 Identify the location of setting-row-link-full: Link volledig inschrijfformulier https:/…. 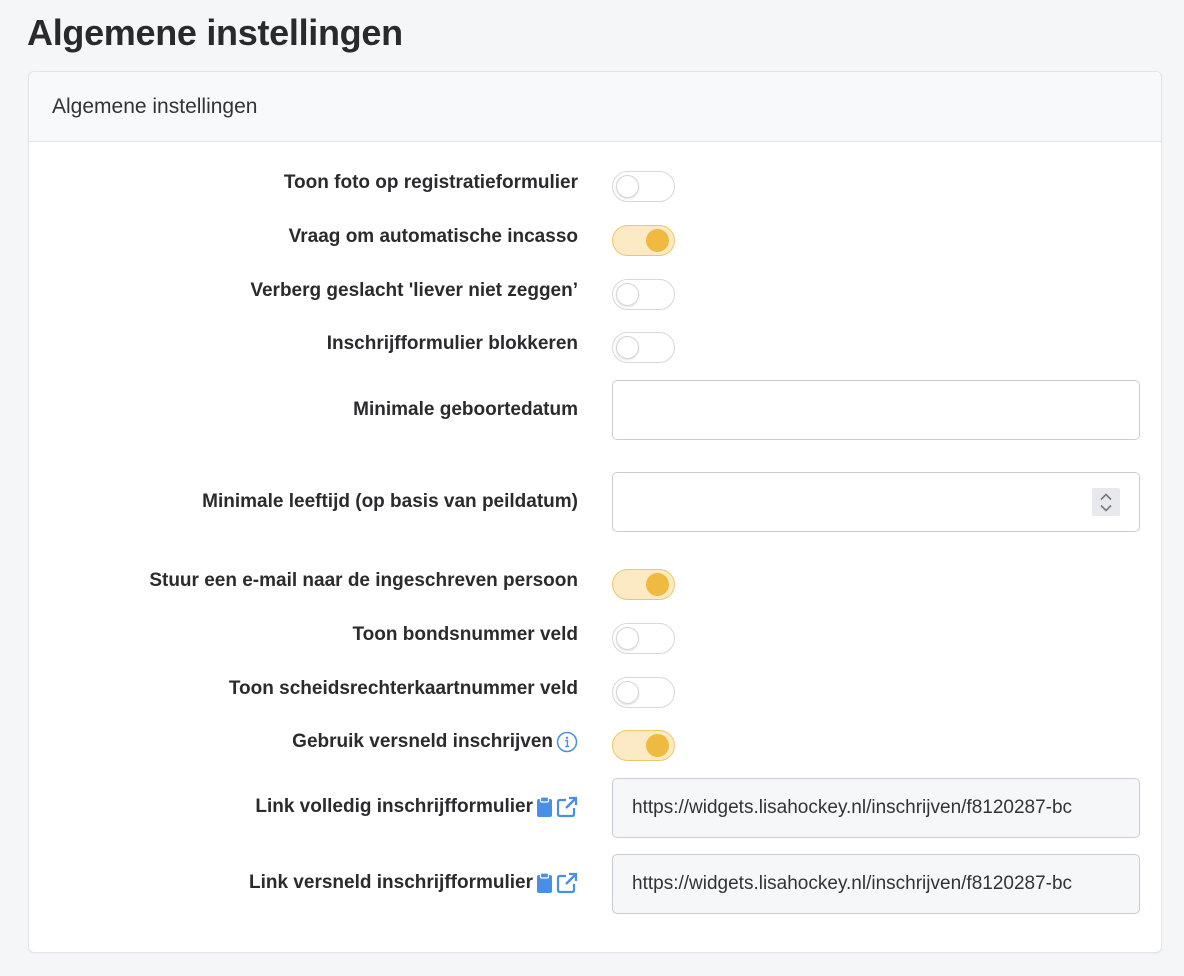
(595, 808).